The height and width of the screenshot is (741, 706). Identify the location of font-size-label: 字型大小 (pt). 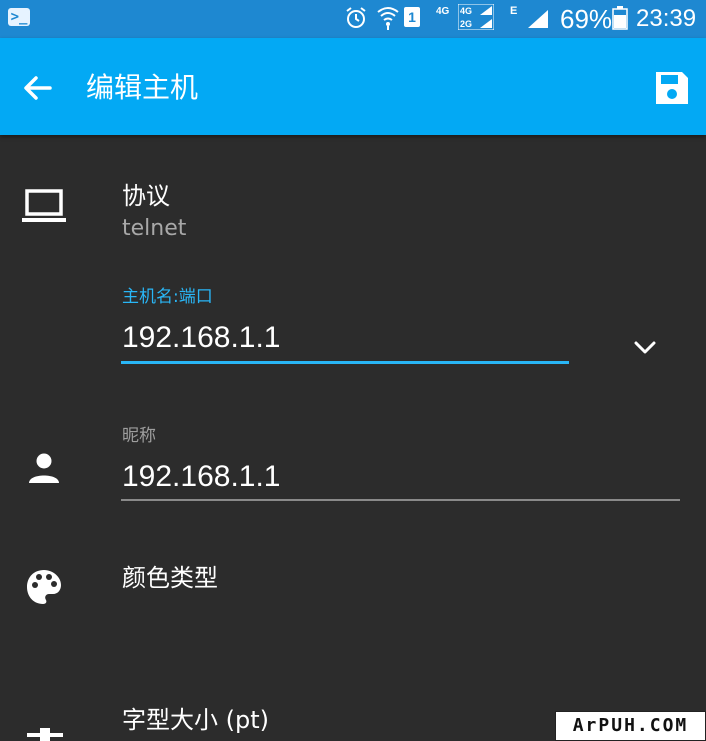
(195, 717).